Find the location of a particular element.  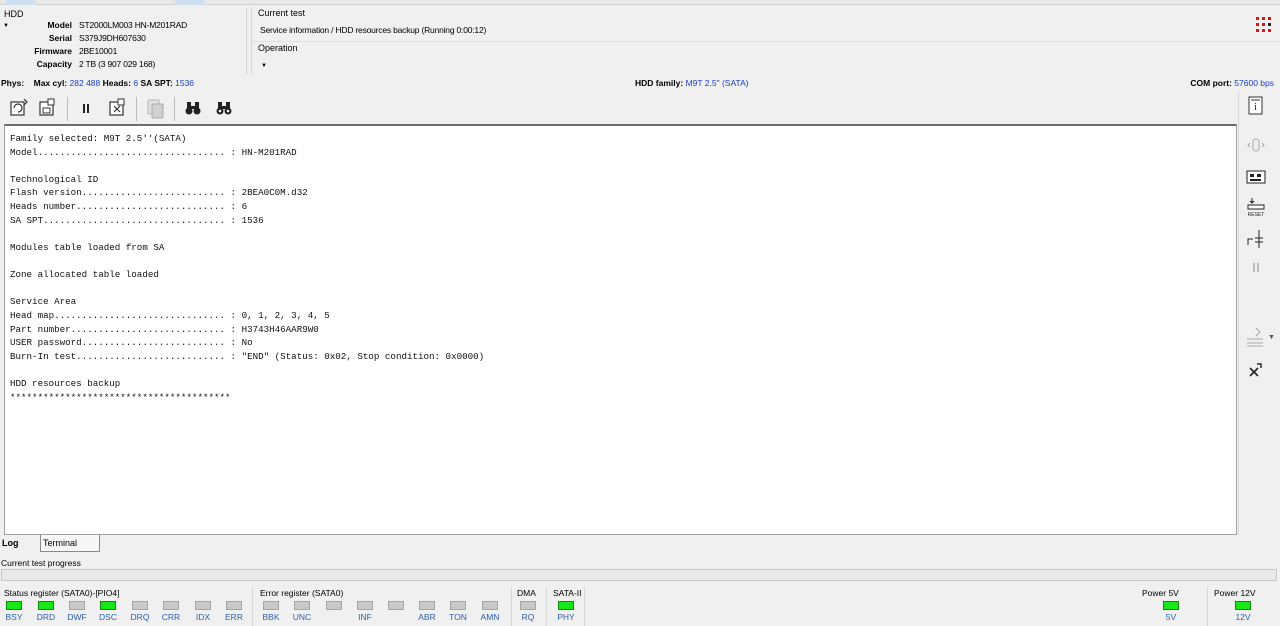

hdd-model-label: Model is located at coordinates (59, 25).